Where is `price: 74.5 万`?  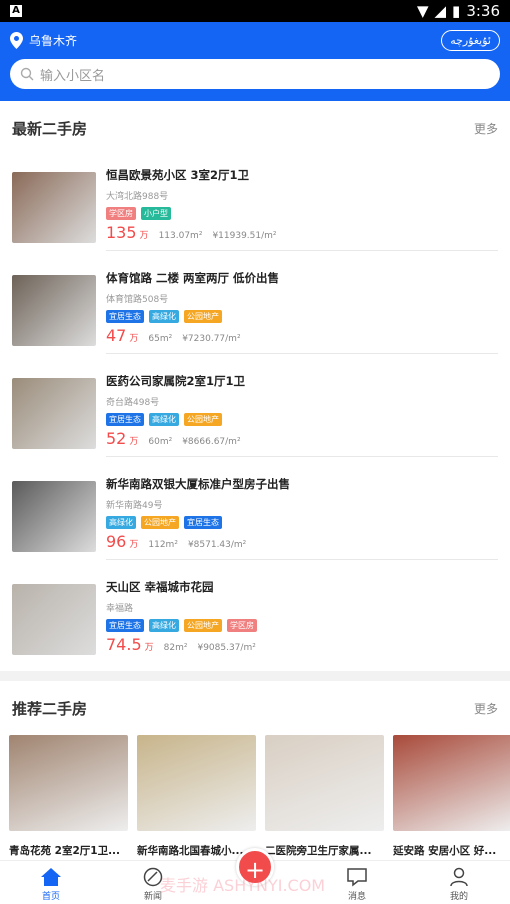
price: 74.5 万 is located at coordinates (130, 644).